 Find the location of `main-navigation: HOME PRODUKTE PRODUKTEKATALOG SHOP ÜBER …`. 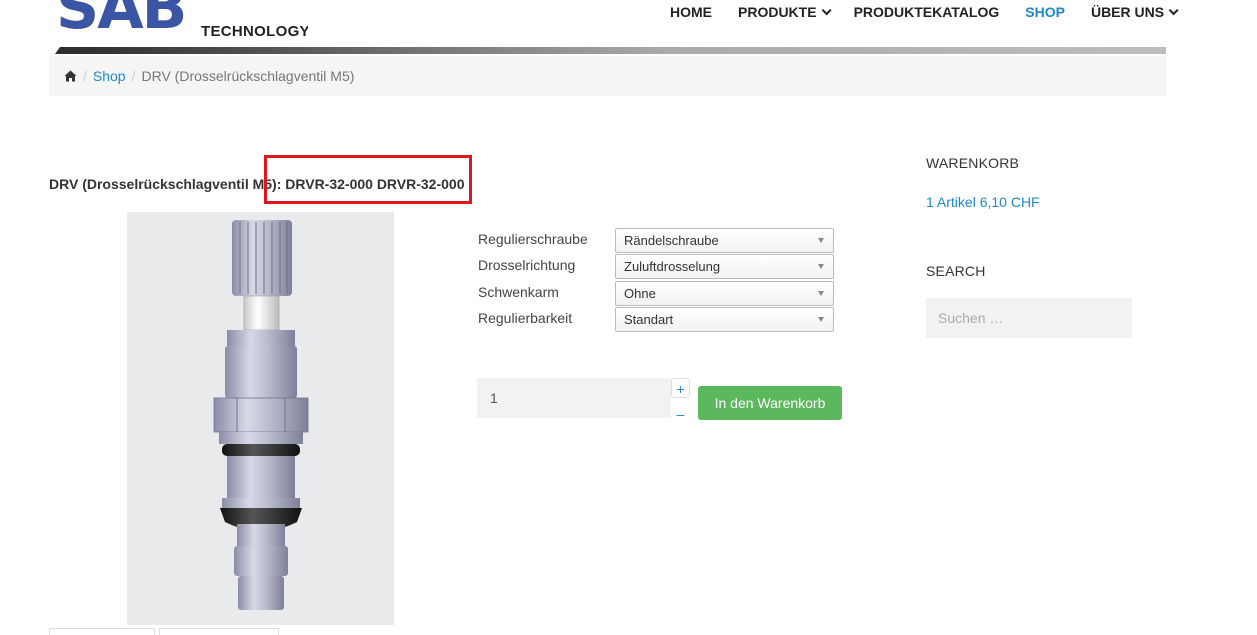

main-navigation: HOME PRODUKTE PRODUKTEKATALOG SHOP ÜBER … is located at coordinates (935, 12).